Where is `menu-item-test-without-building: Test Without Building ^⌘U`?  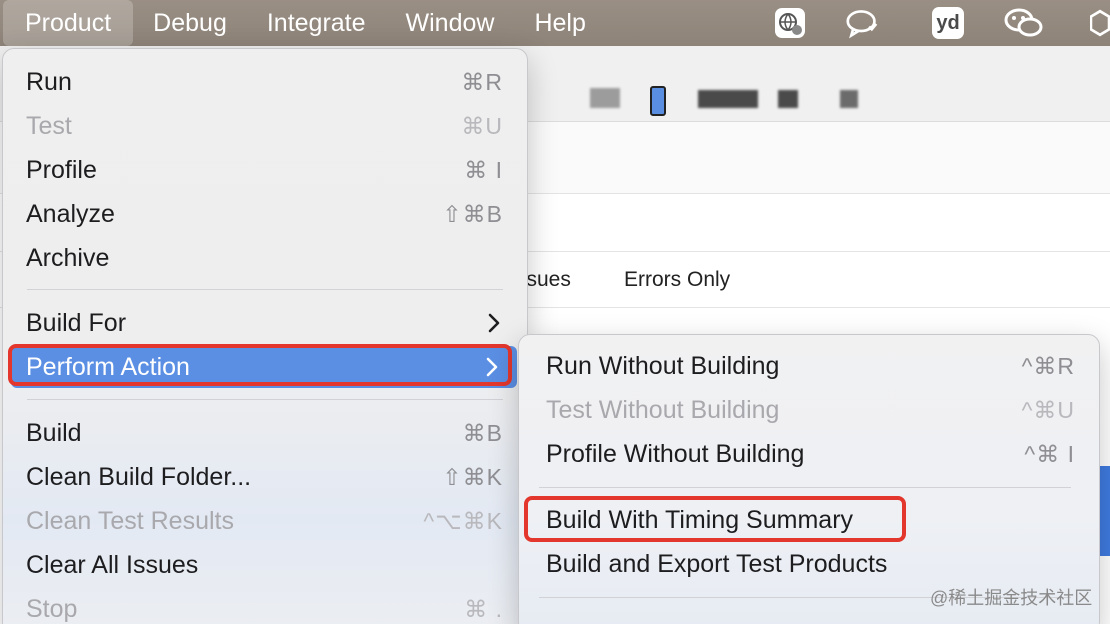 menu-item-test-without-building: Test Without Building ^⌘U is located at coordinates (809, 410).